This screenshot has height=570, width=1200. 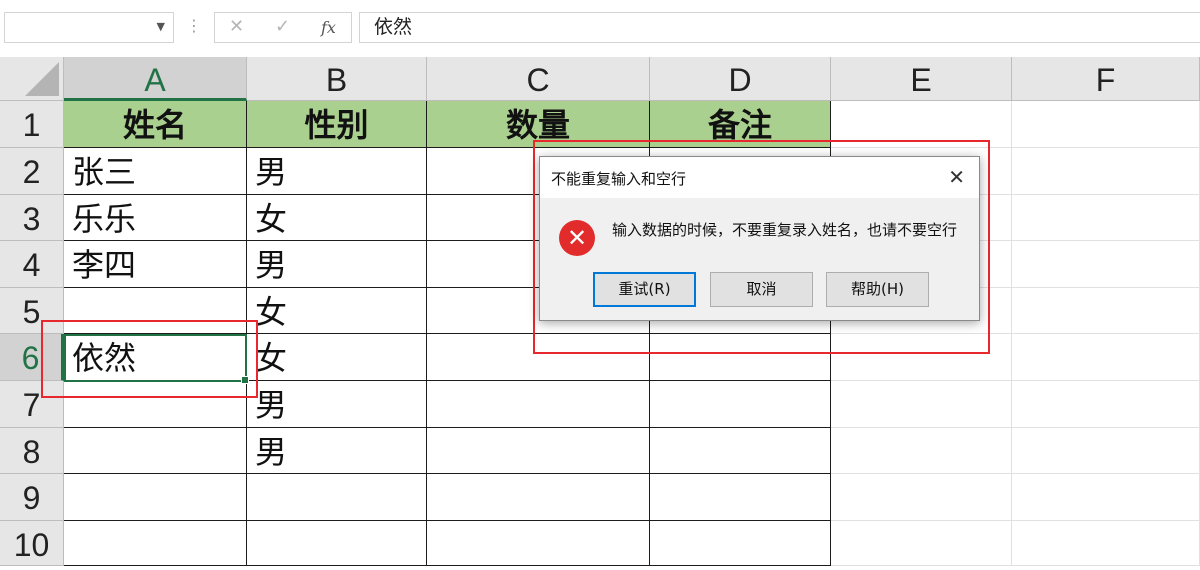 I want to click on cell-d7, so click(x=740, y=404).